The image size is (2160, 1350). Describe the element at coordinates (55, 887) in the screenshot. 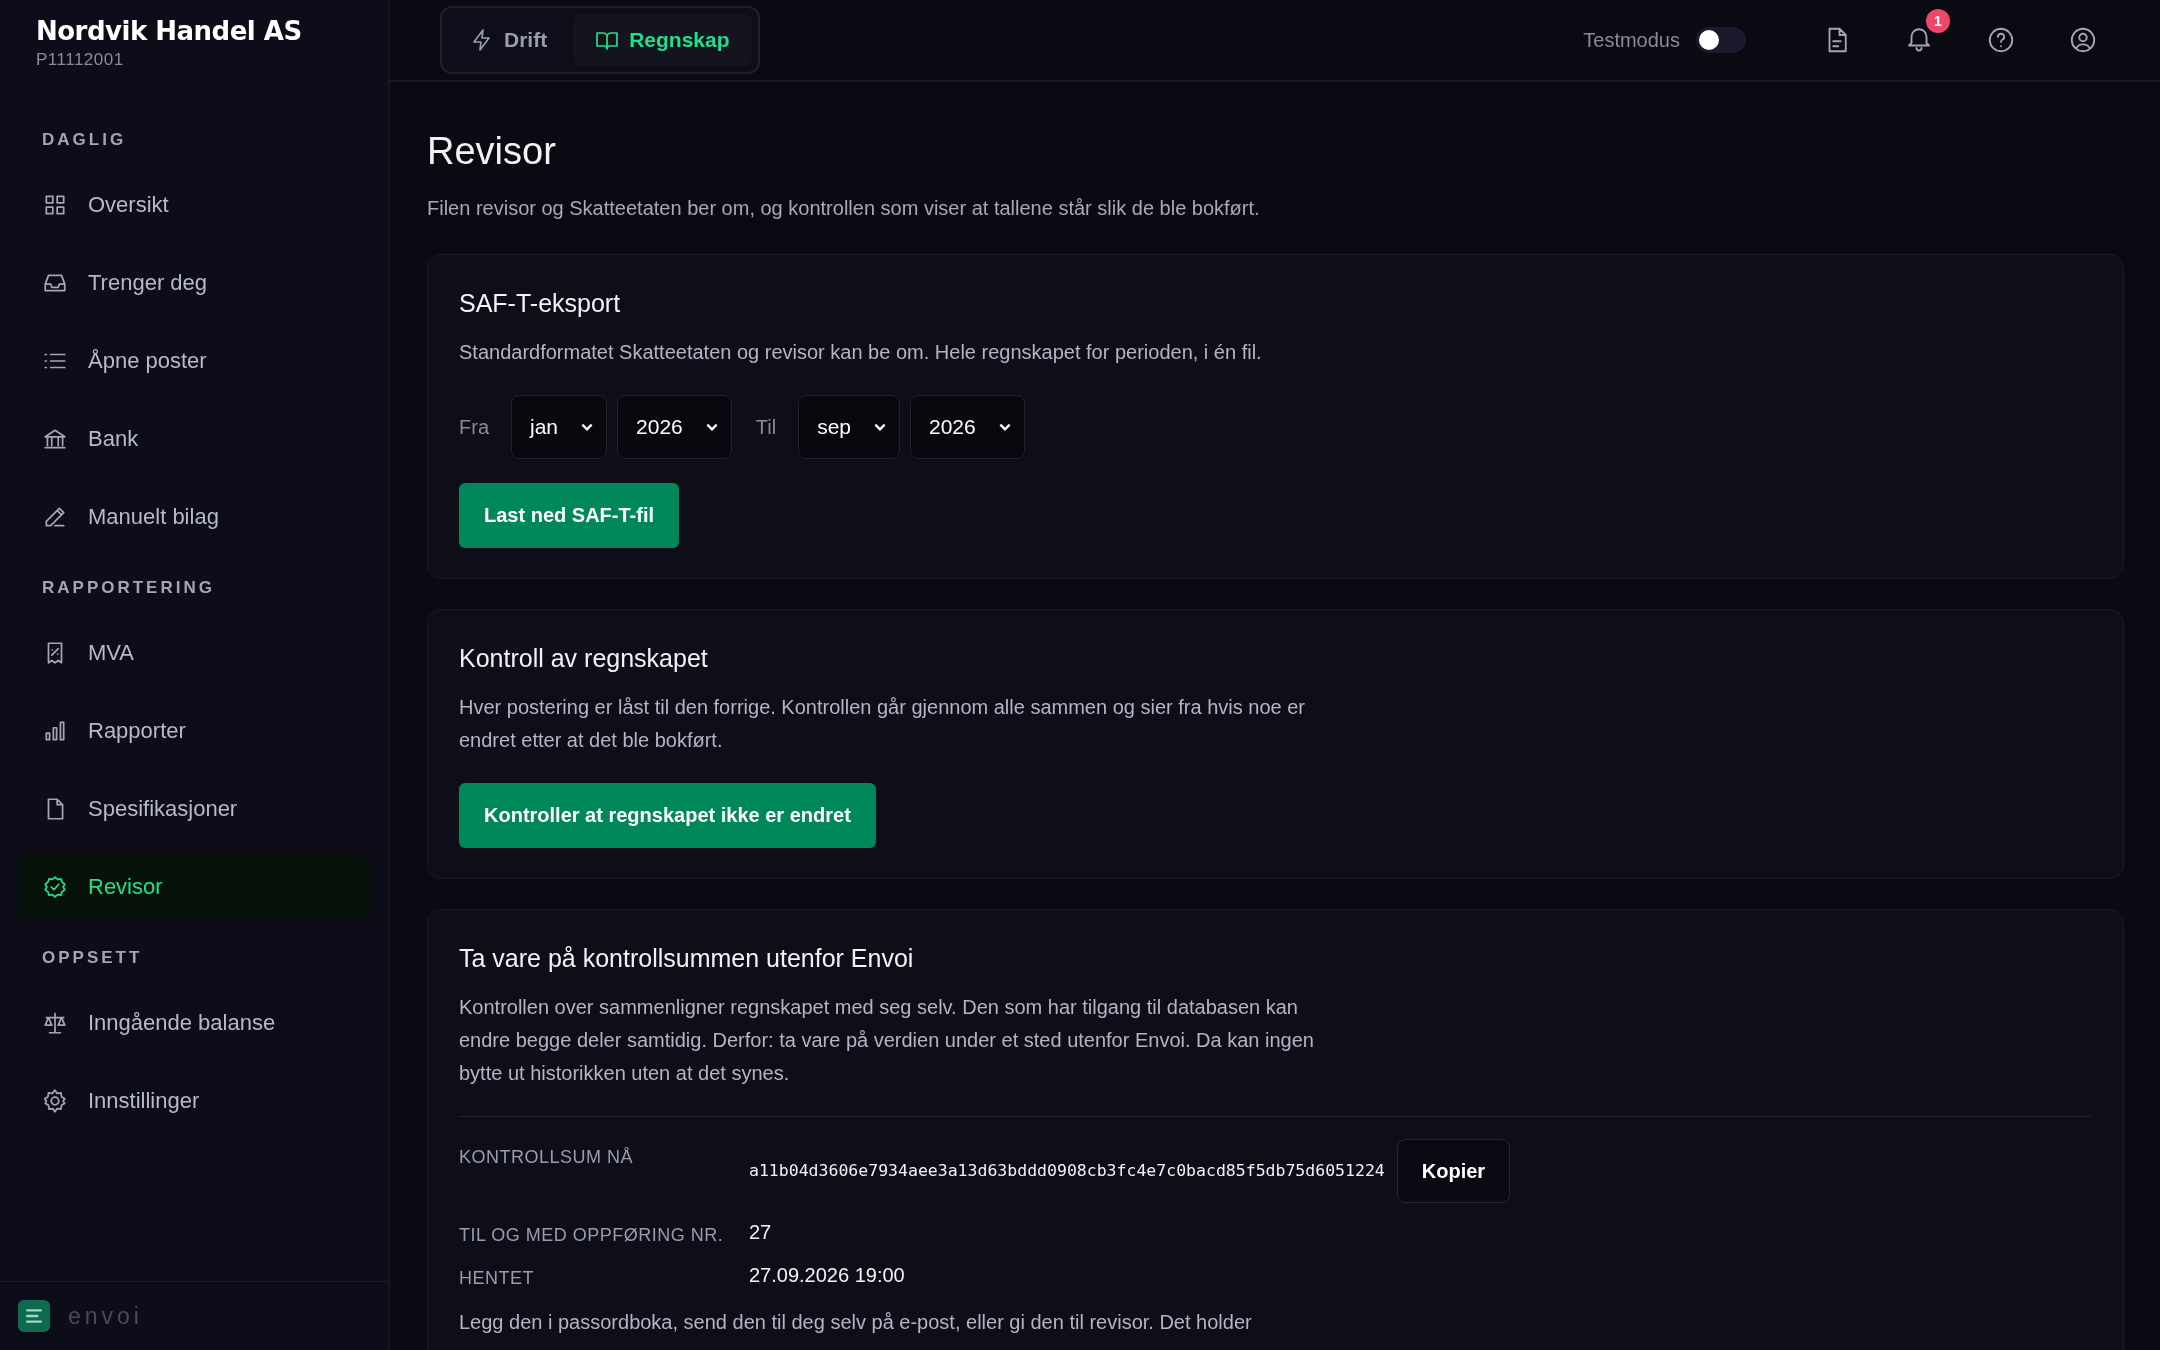

I see `check-badge-icon` at that location.